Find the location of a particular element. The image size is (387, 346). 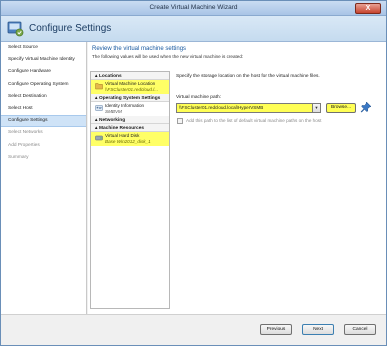

tree-item-identity: Identity Information SMBVM is located at coordinates (130, 109).